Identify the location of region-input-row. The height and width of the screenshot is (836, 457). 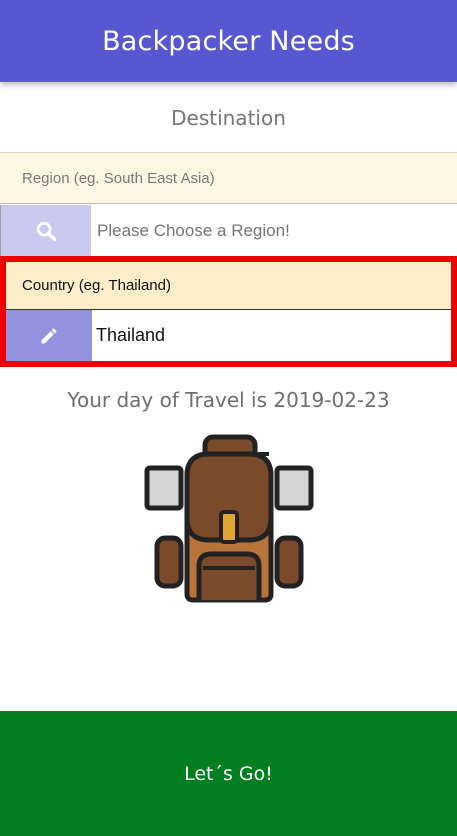
(228, 231).